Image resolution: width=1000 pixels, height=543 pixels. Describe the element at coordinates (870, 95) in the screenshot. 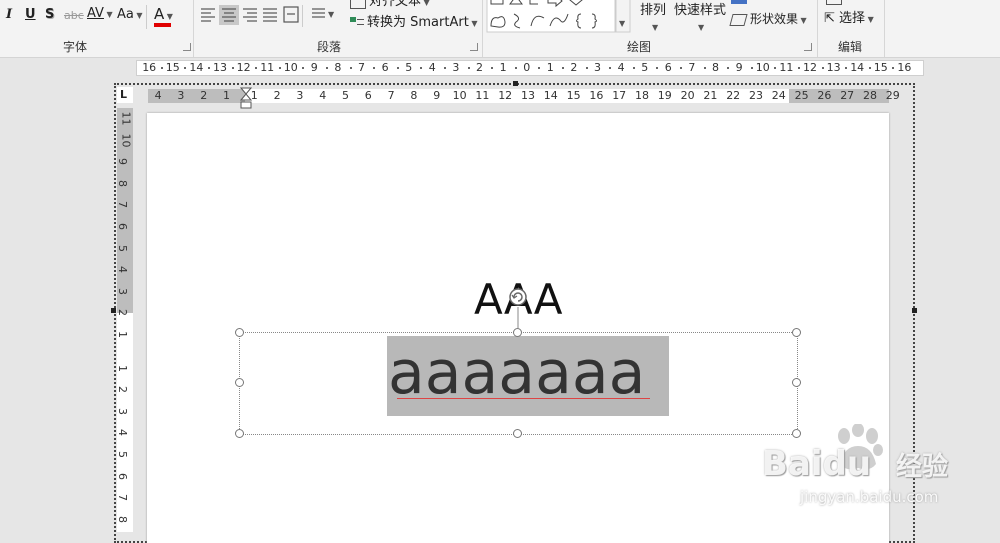

I see `ruler-tick-label: 28` at that location.